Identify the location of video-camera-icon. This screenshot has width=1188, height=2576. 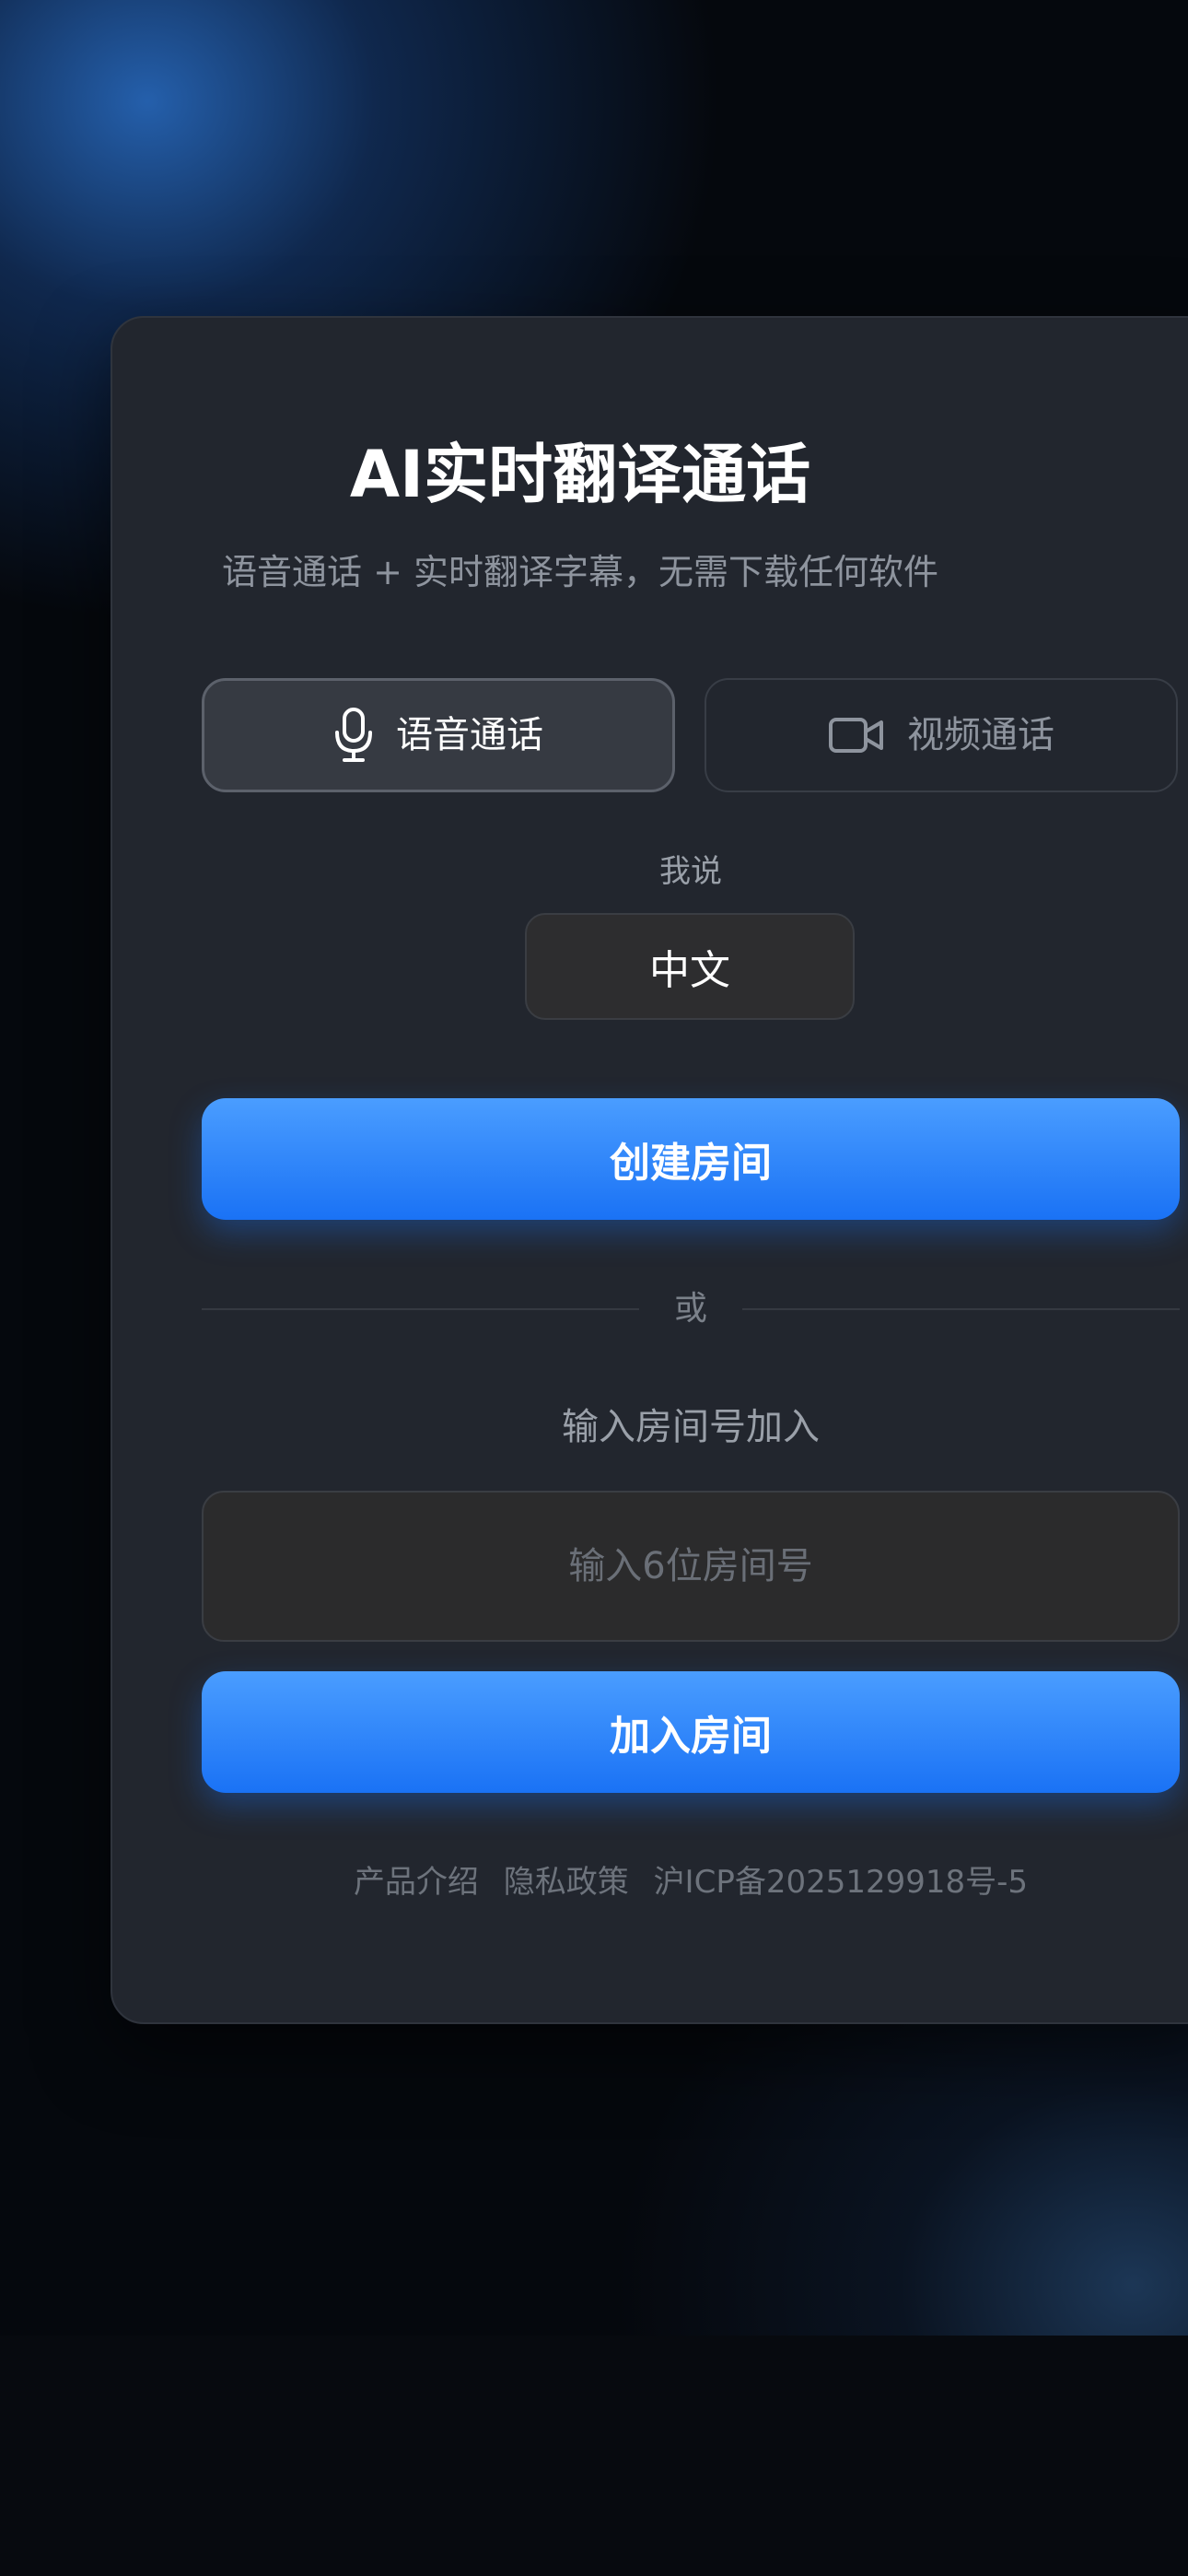
(856, 735).